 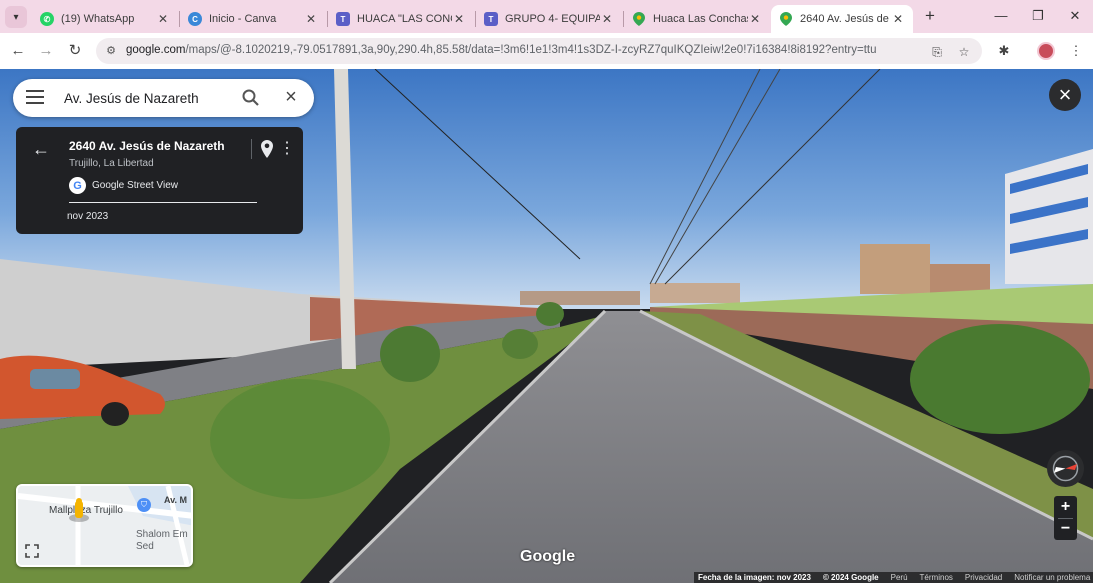 I want to click on street-view-source: G Google Street View, so click(x=123, y=185).